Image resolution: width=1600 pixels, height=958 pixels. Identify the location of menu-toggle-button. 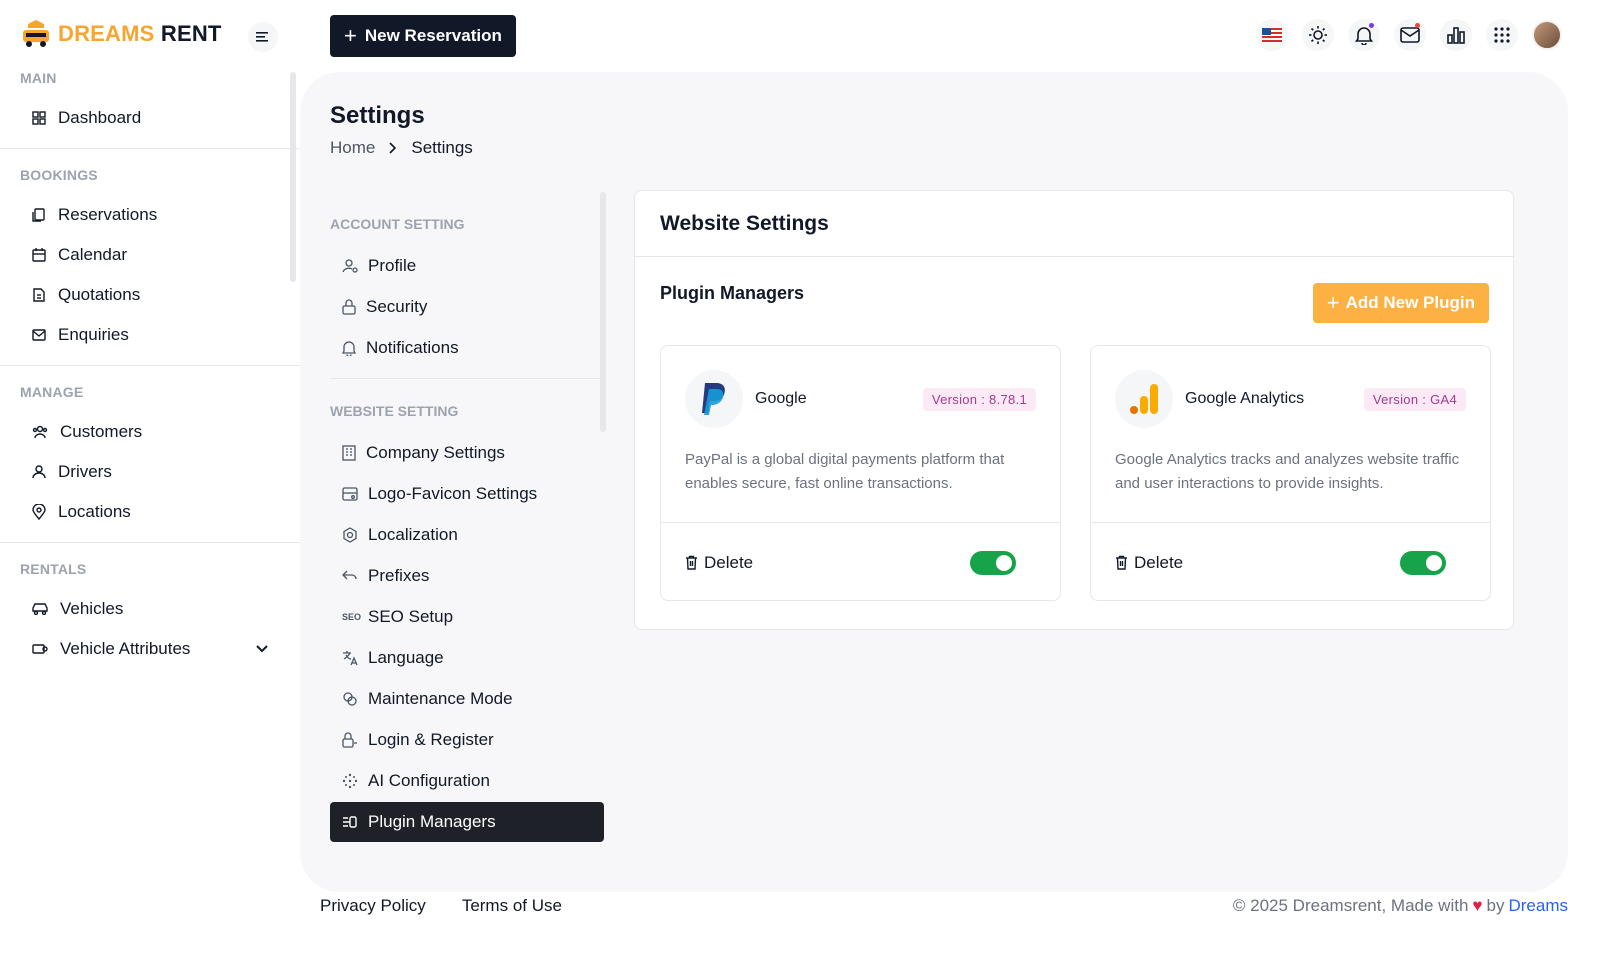
(263, 37).